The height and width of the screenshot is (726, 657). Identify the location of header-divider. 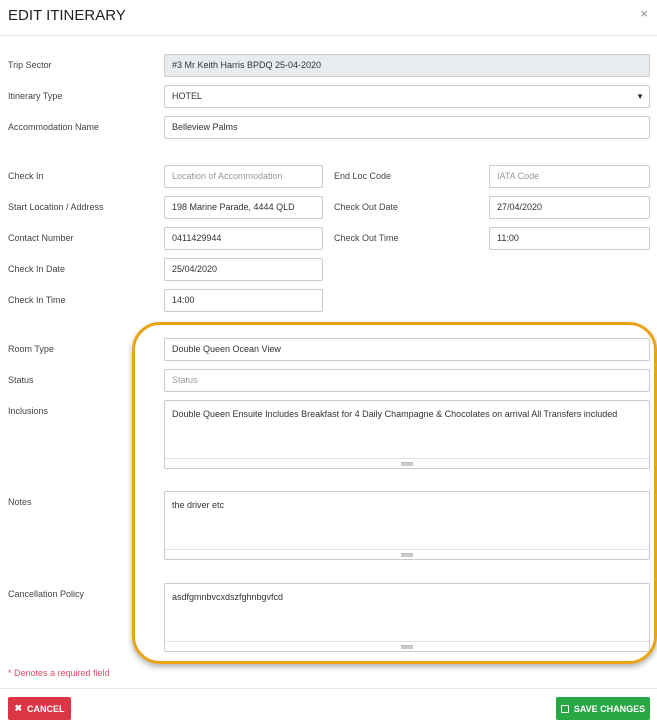
(328, 35).